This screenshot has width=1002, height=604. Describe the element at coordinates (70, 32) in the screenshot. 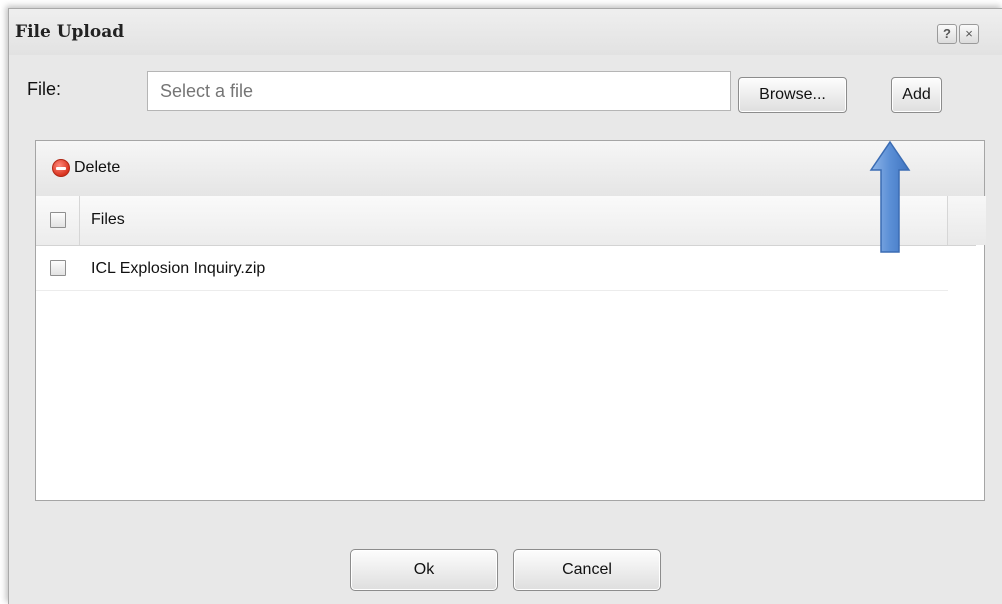

I see `dialog-title: File Upload` at that location.